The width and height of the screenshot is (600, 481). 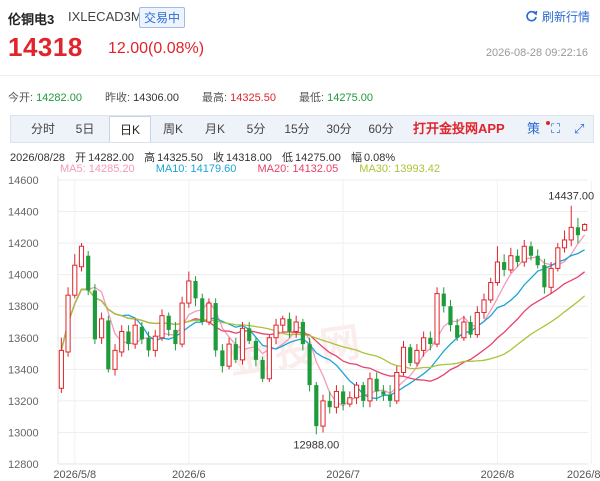 What do you see at coordinates (532, 16) in the screenshot?
I see `refresh-icon` at bounding box center [532, 16].